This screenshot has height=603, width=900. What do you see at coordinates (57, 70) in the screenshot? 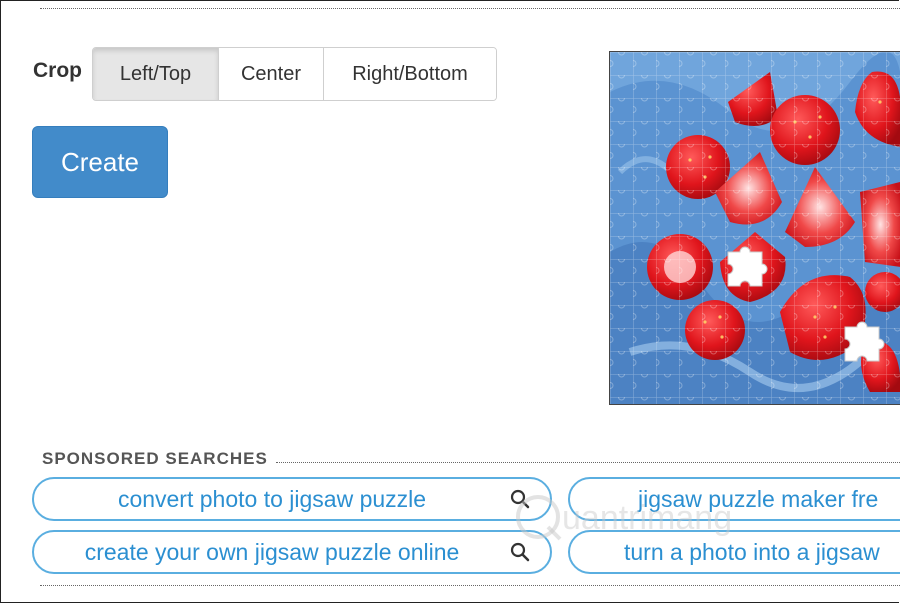
I see `crop-label: Crop` at bounding box center [57, 70].